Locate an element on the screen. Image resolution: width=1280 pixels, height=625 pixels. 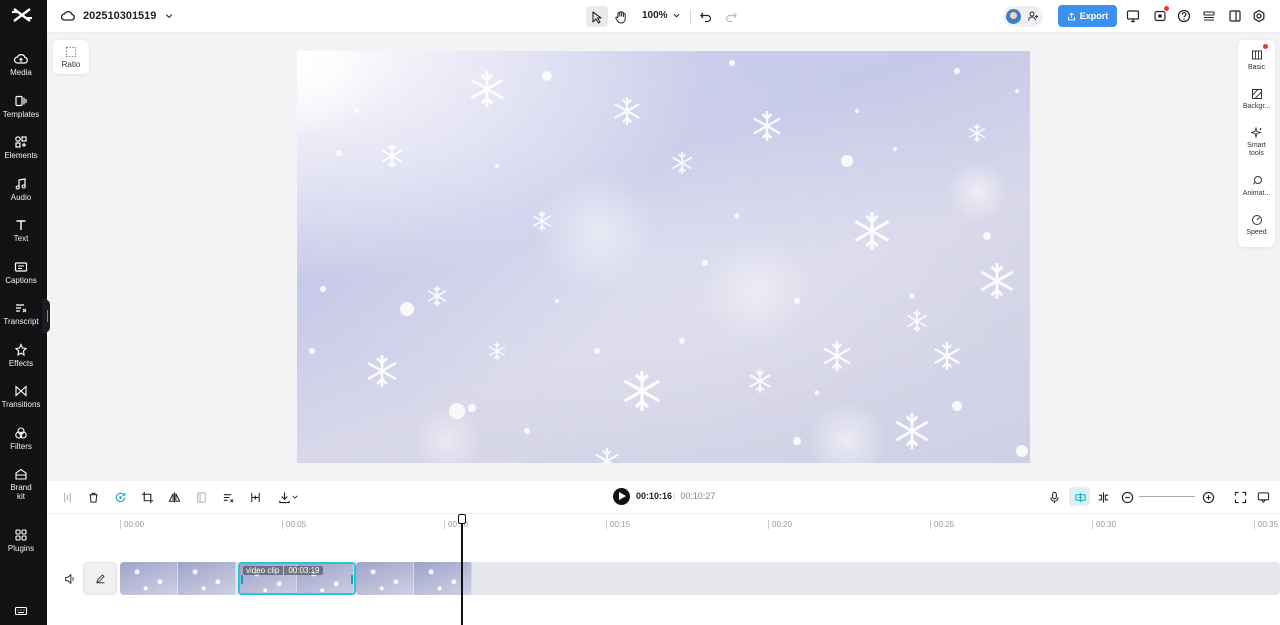
track-mute-button is located at coordinates (70, 578).